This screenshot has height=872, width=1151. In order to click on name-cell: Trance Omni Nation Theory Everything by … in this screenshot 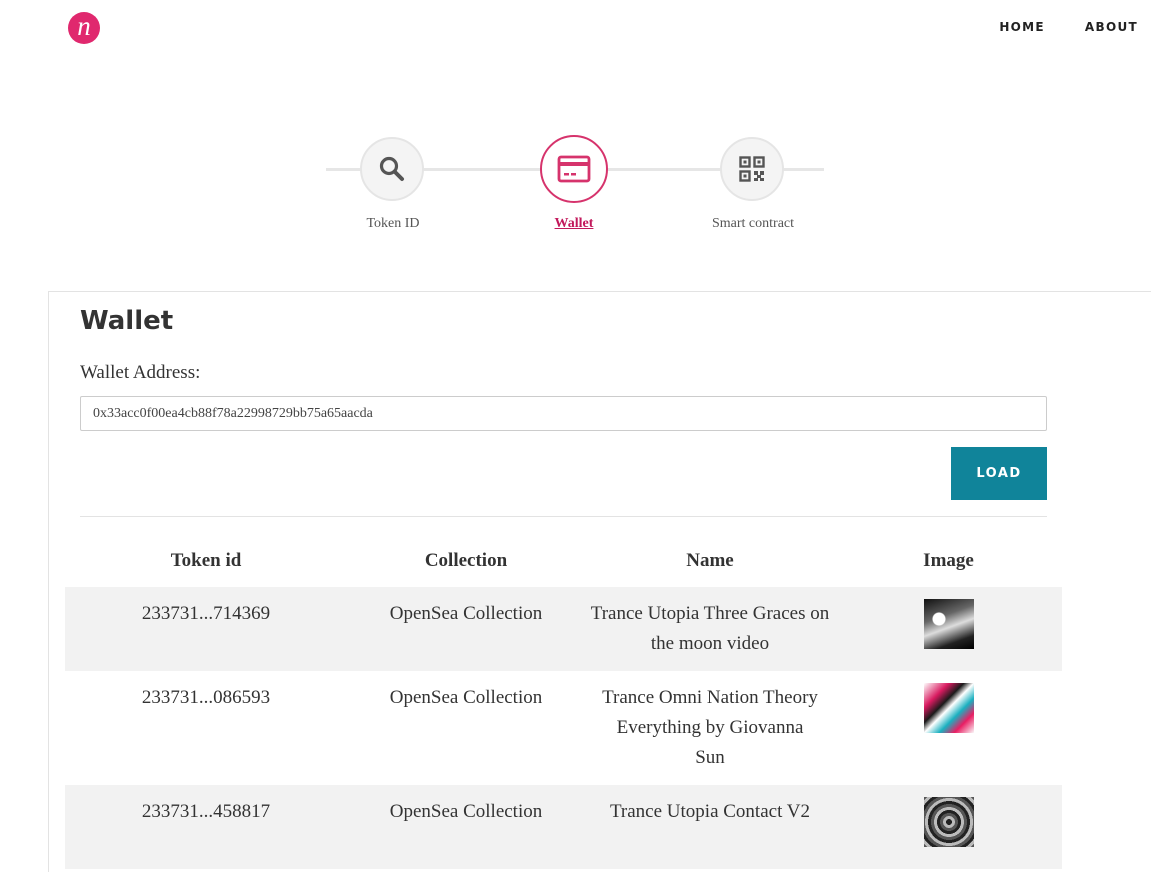, I will do `click(710, 728)`.